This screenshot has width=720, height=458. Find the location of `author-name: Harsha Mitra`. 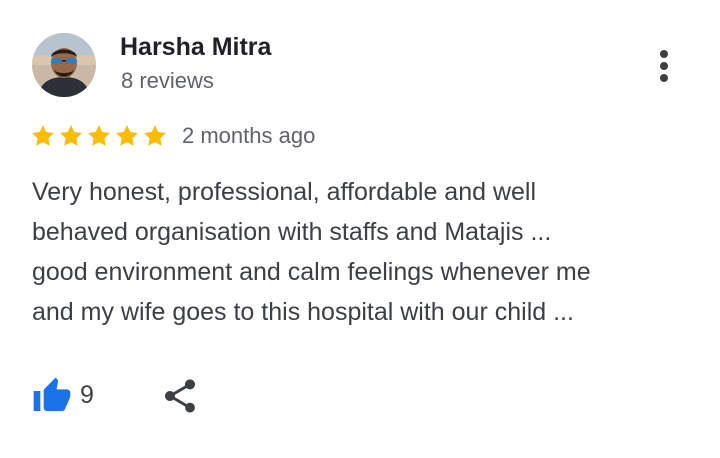

author-name: Harsha Mitra is located at coordinates (195, 47).